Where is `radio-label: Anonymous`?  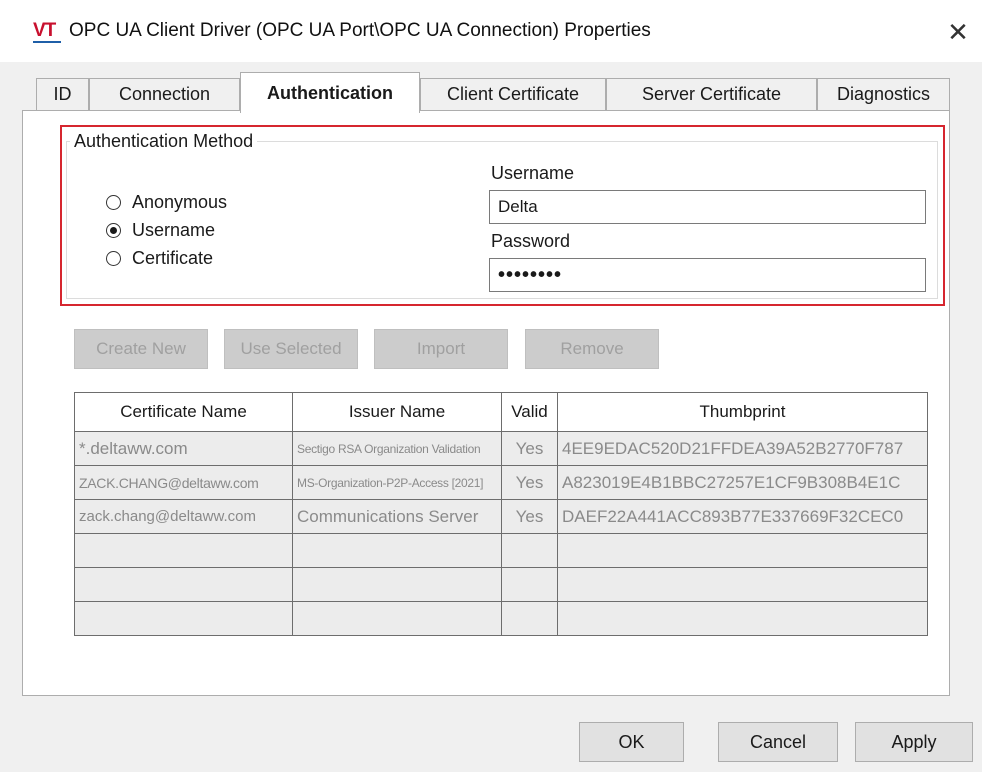 radio-label: Anonymous is located at coordinates (180, 201).